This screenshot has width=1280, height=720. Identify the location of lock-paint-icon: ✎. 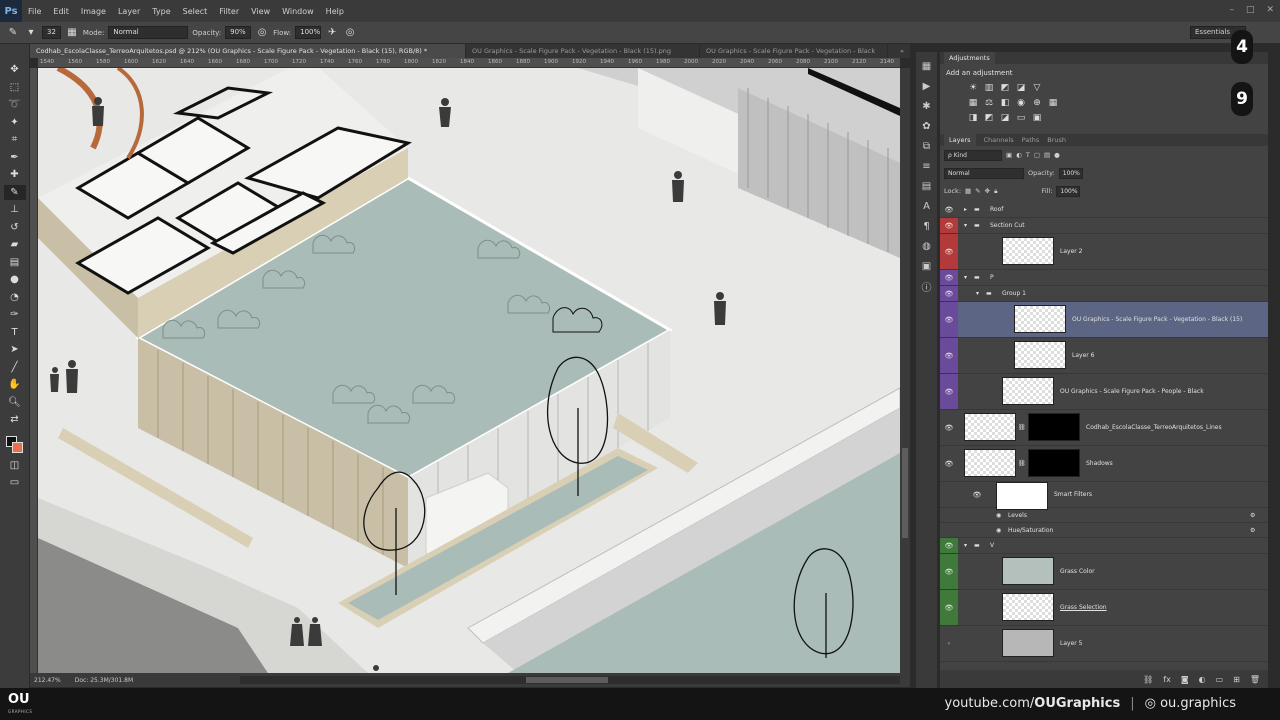
(977, 191).